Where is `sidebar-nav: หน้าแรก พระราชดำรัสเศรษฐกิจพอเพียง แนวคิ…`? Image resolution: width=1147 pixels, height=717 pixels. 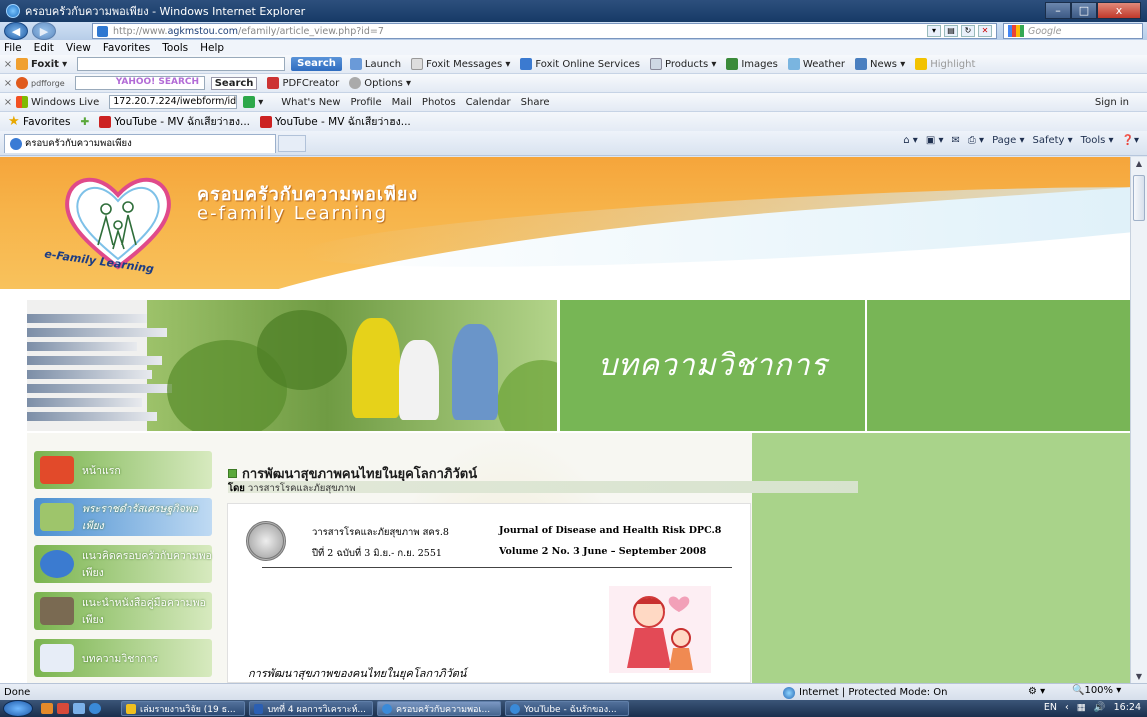 sidebar-nav: หน้าแรก พระราชดำรัสเศรษฐกิจพอเพียง แนวคิ… is located at coordinates (123, 567).